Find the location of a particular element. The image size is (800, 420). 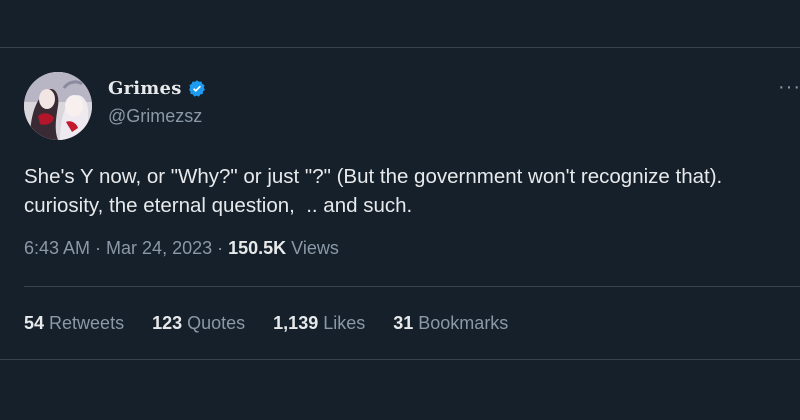

quotes-stat: 123 Quotes is located at coordinates (198, 323).